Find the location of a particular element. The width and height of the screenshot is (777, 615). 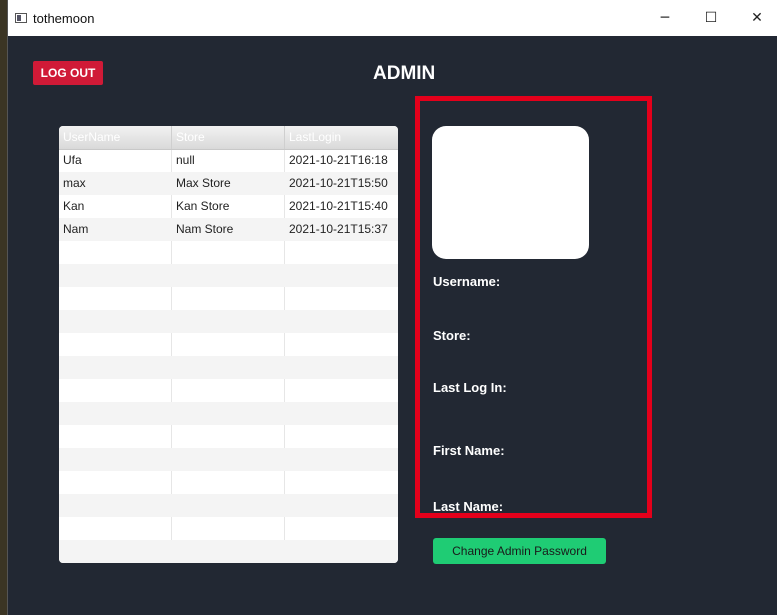

column-header-lastlogin: LastLogin is located at coordinates (341, 137).